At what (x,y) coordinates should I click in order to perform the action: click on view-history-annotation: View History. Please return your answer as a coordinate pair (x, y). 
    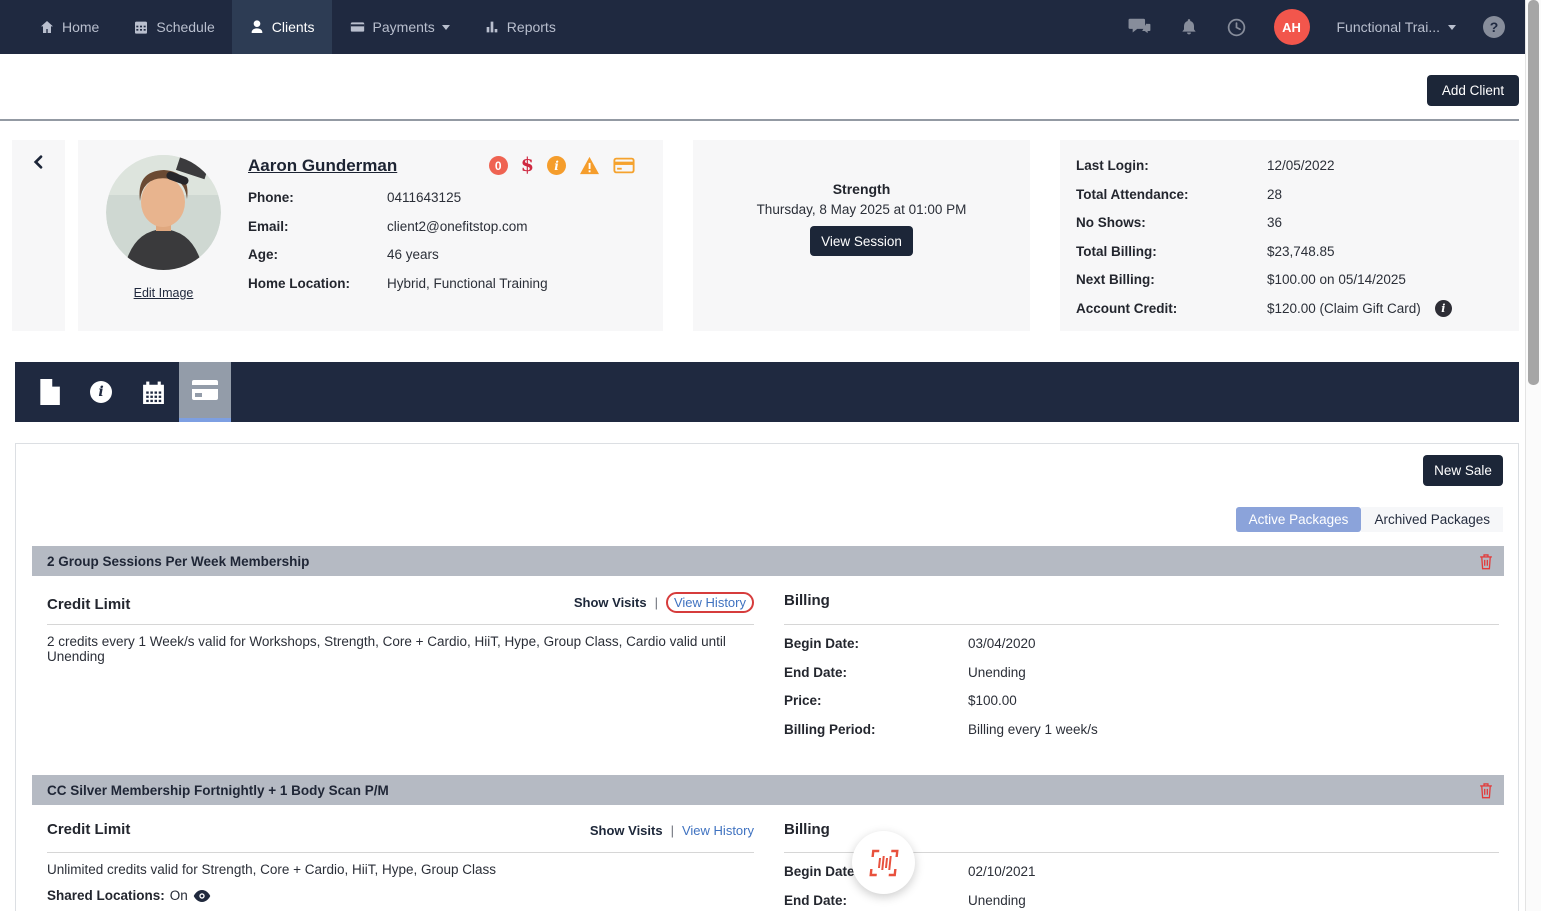
    Looking at the image, I should click on (709, 602).